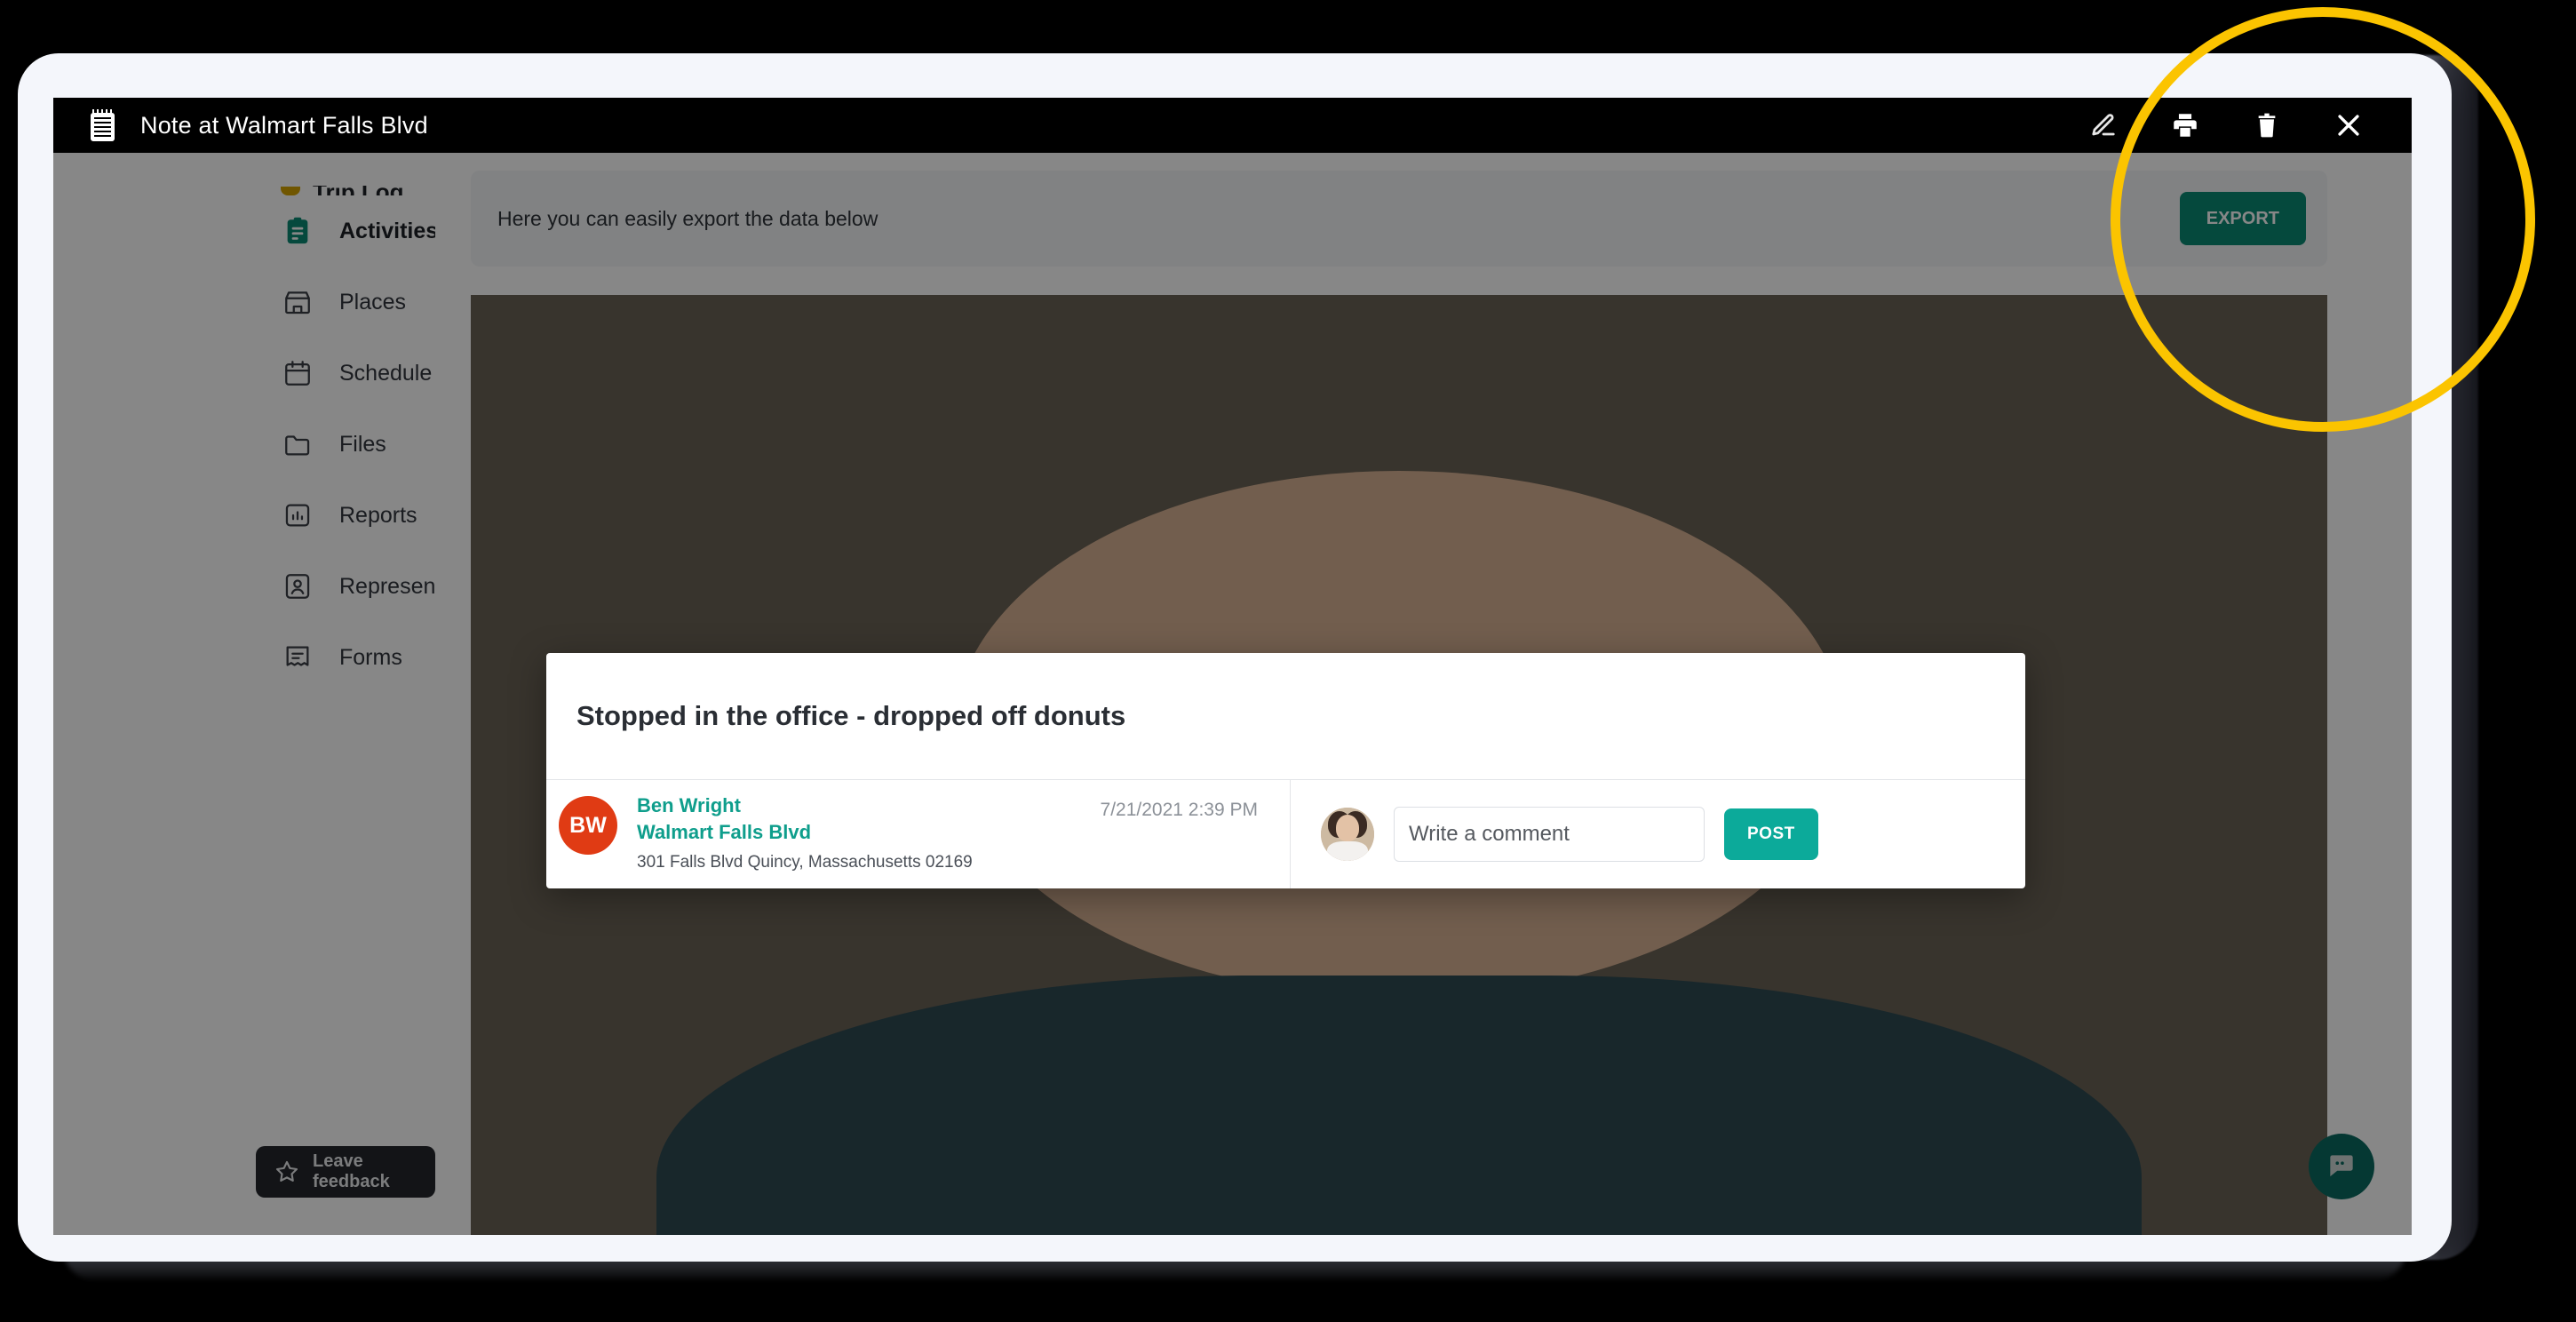 The image size is (2576, 1322). I want to click on avatar, so click(1347, 834).